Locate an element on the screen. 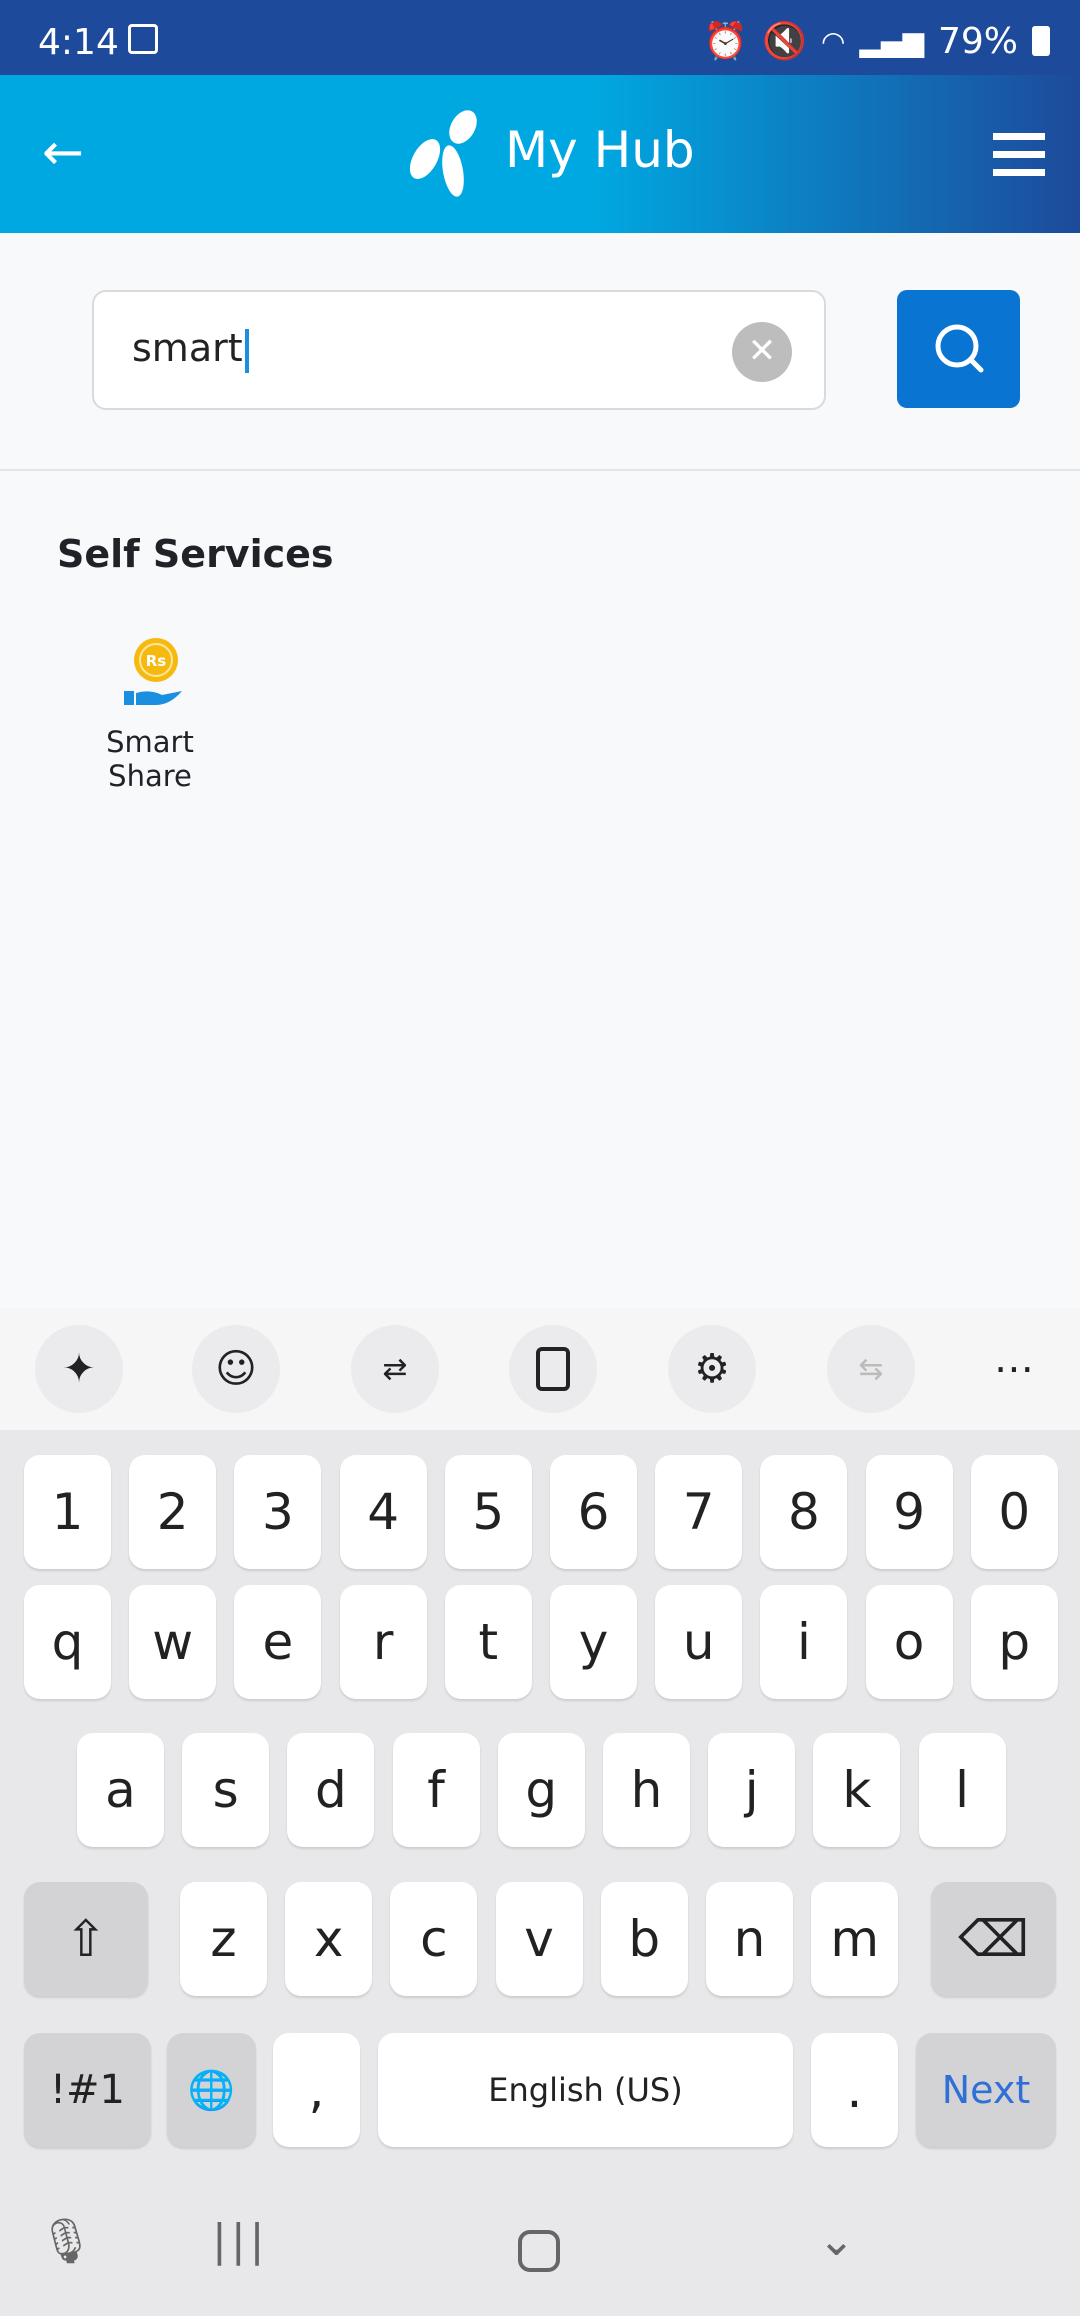 The height and width of the screenshot is (2316, 1080). search-button is located at coordinates (958, 349).